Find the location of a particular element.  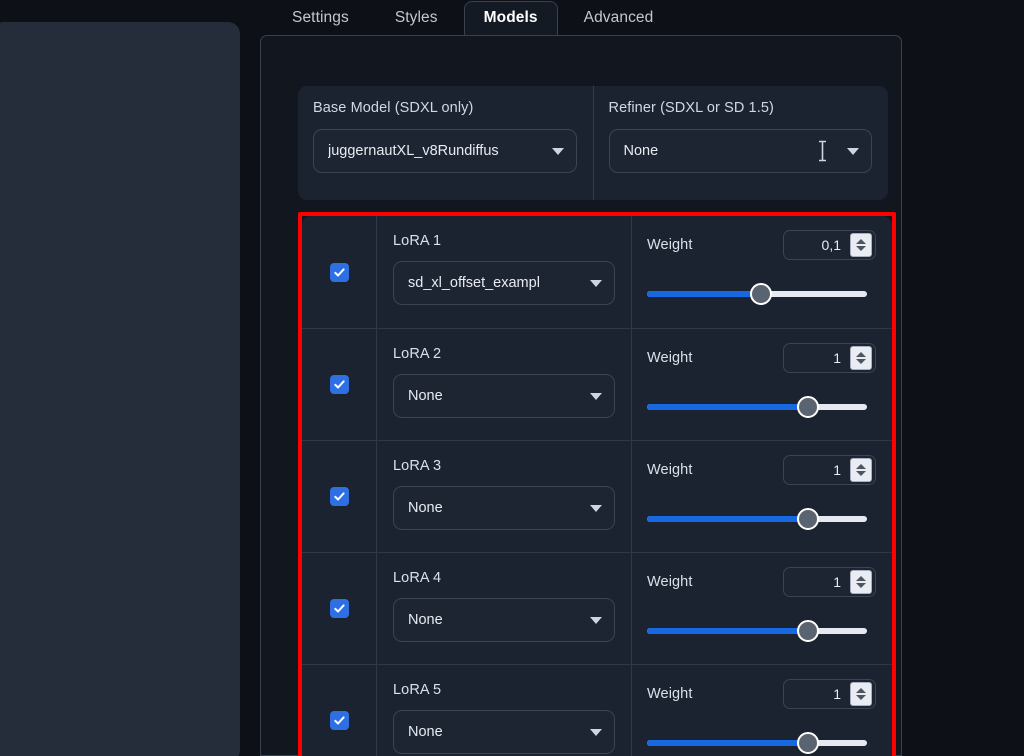

lora-2-checkbox is located at coordinates (339, 384).